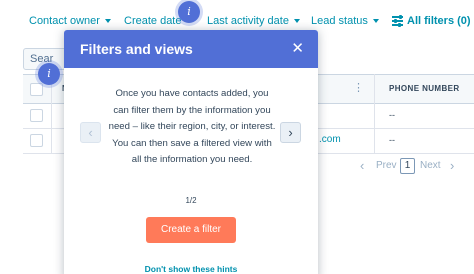  What do you see at coordinates (424, 88) in the screenshot?
I see `phone-number-column-header: PHONE NUMBER` at bounding box center [424, 88].